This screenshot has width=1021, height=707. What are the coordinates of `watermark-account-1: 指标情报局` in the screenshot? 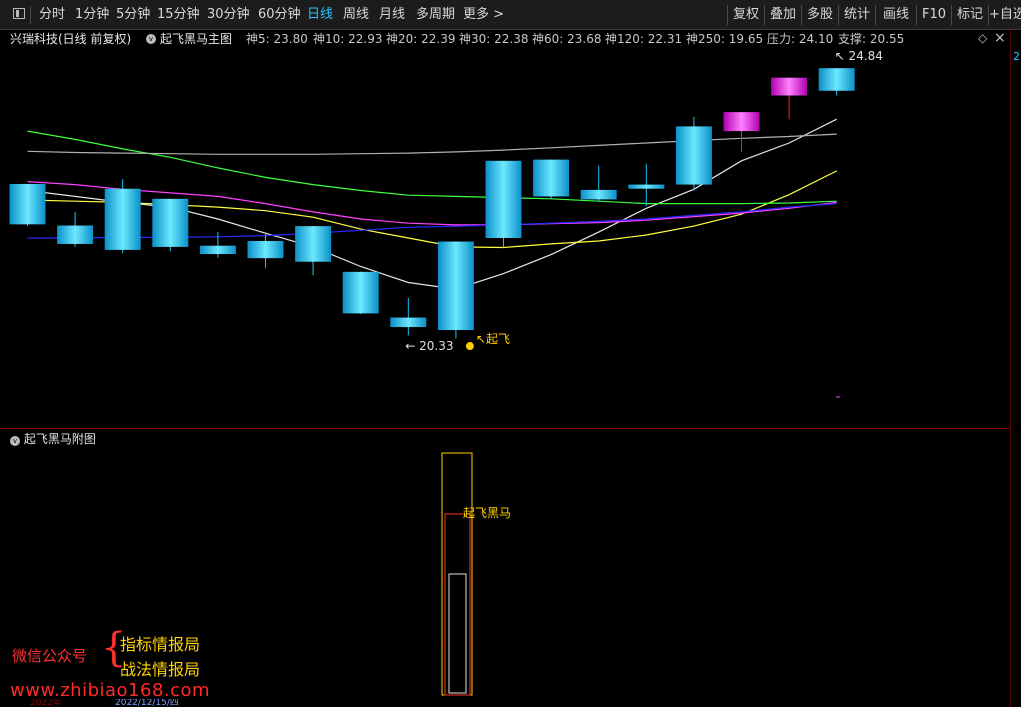 It's located at (160, 644).